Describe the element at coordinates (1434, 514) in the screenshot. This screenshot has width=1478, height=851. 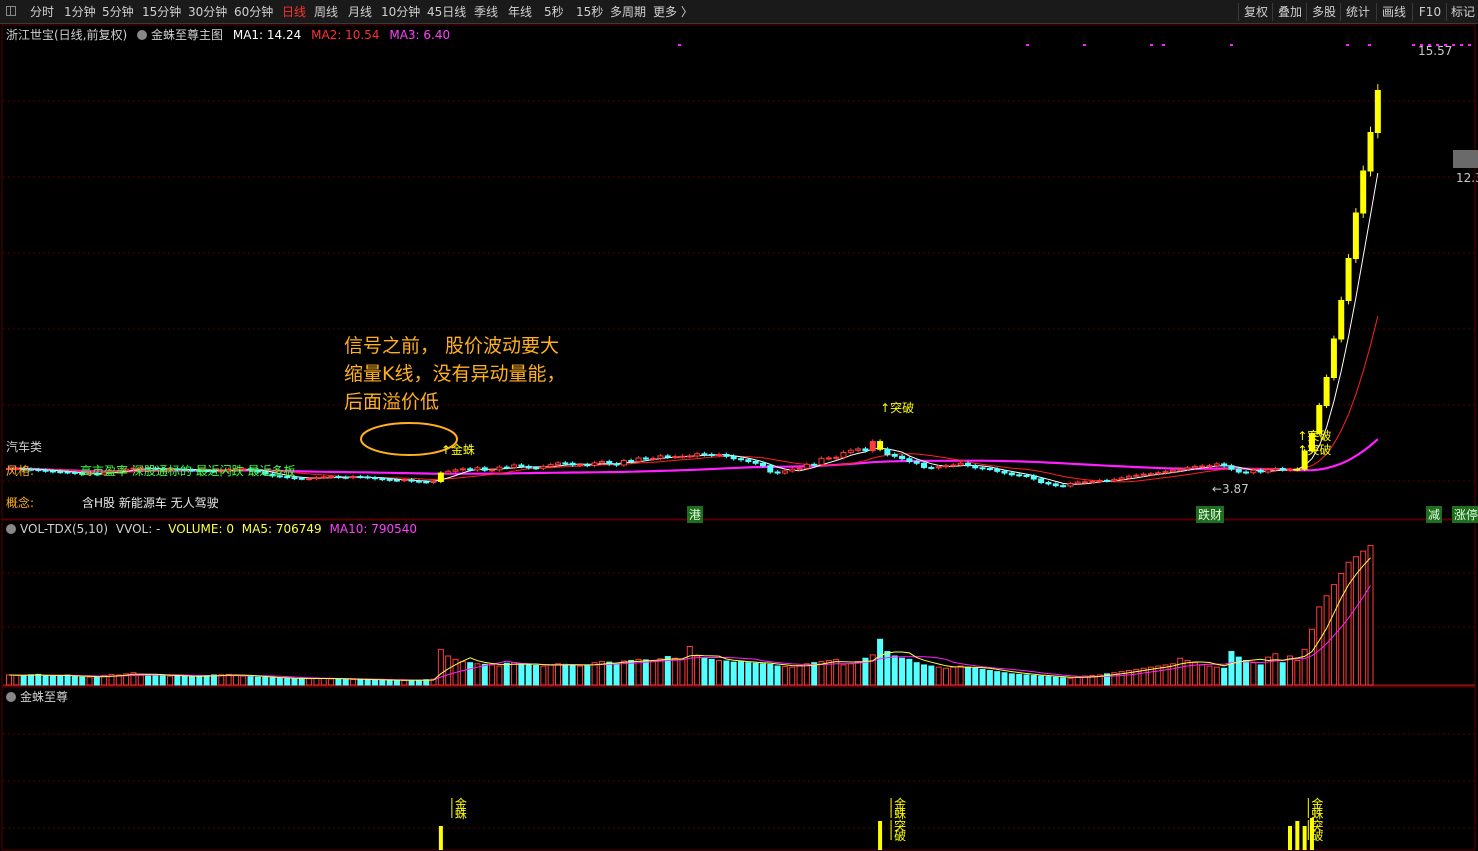
I see `event-tag-reduce: 减` at that location.